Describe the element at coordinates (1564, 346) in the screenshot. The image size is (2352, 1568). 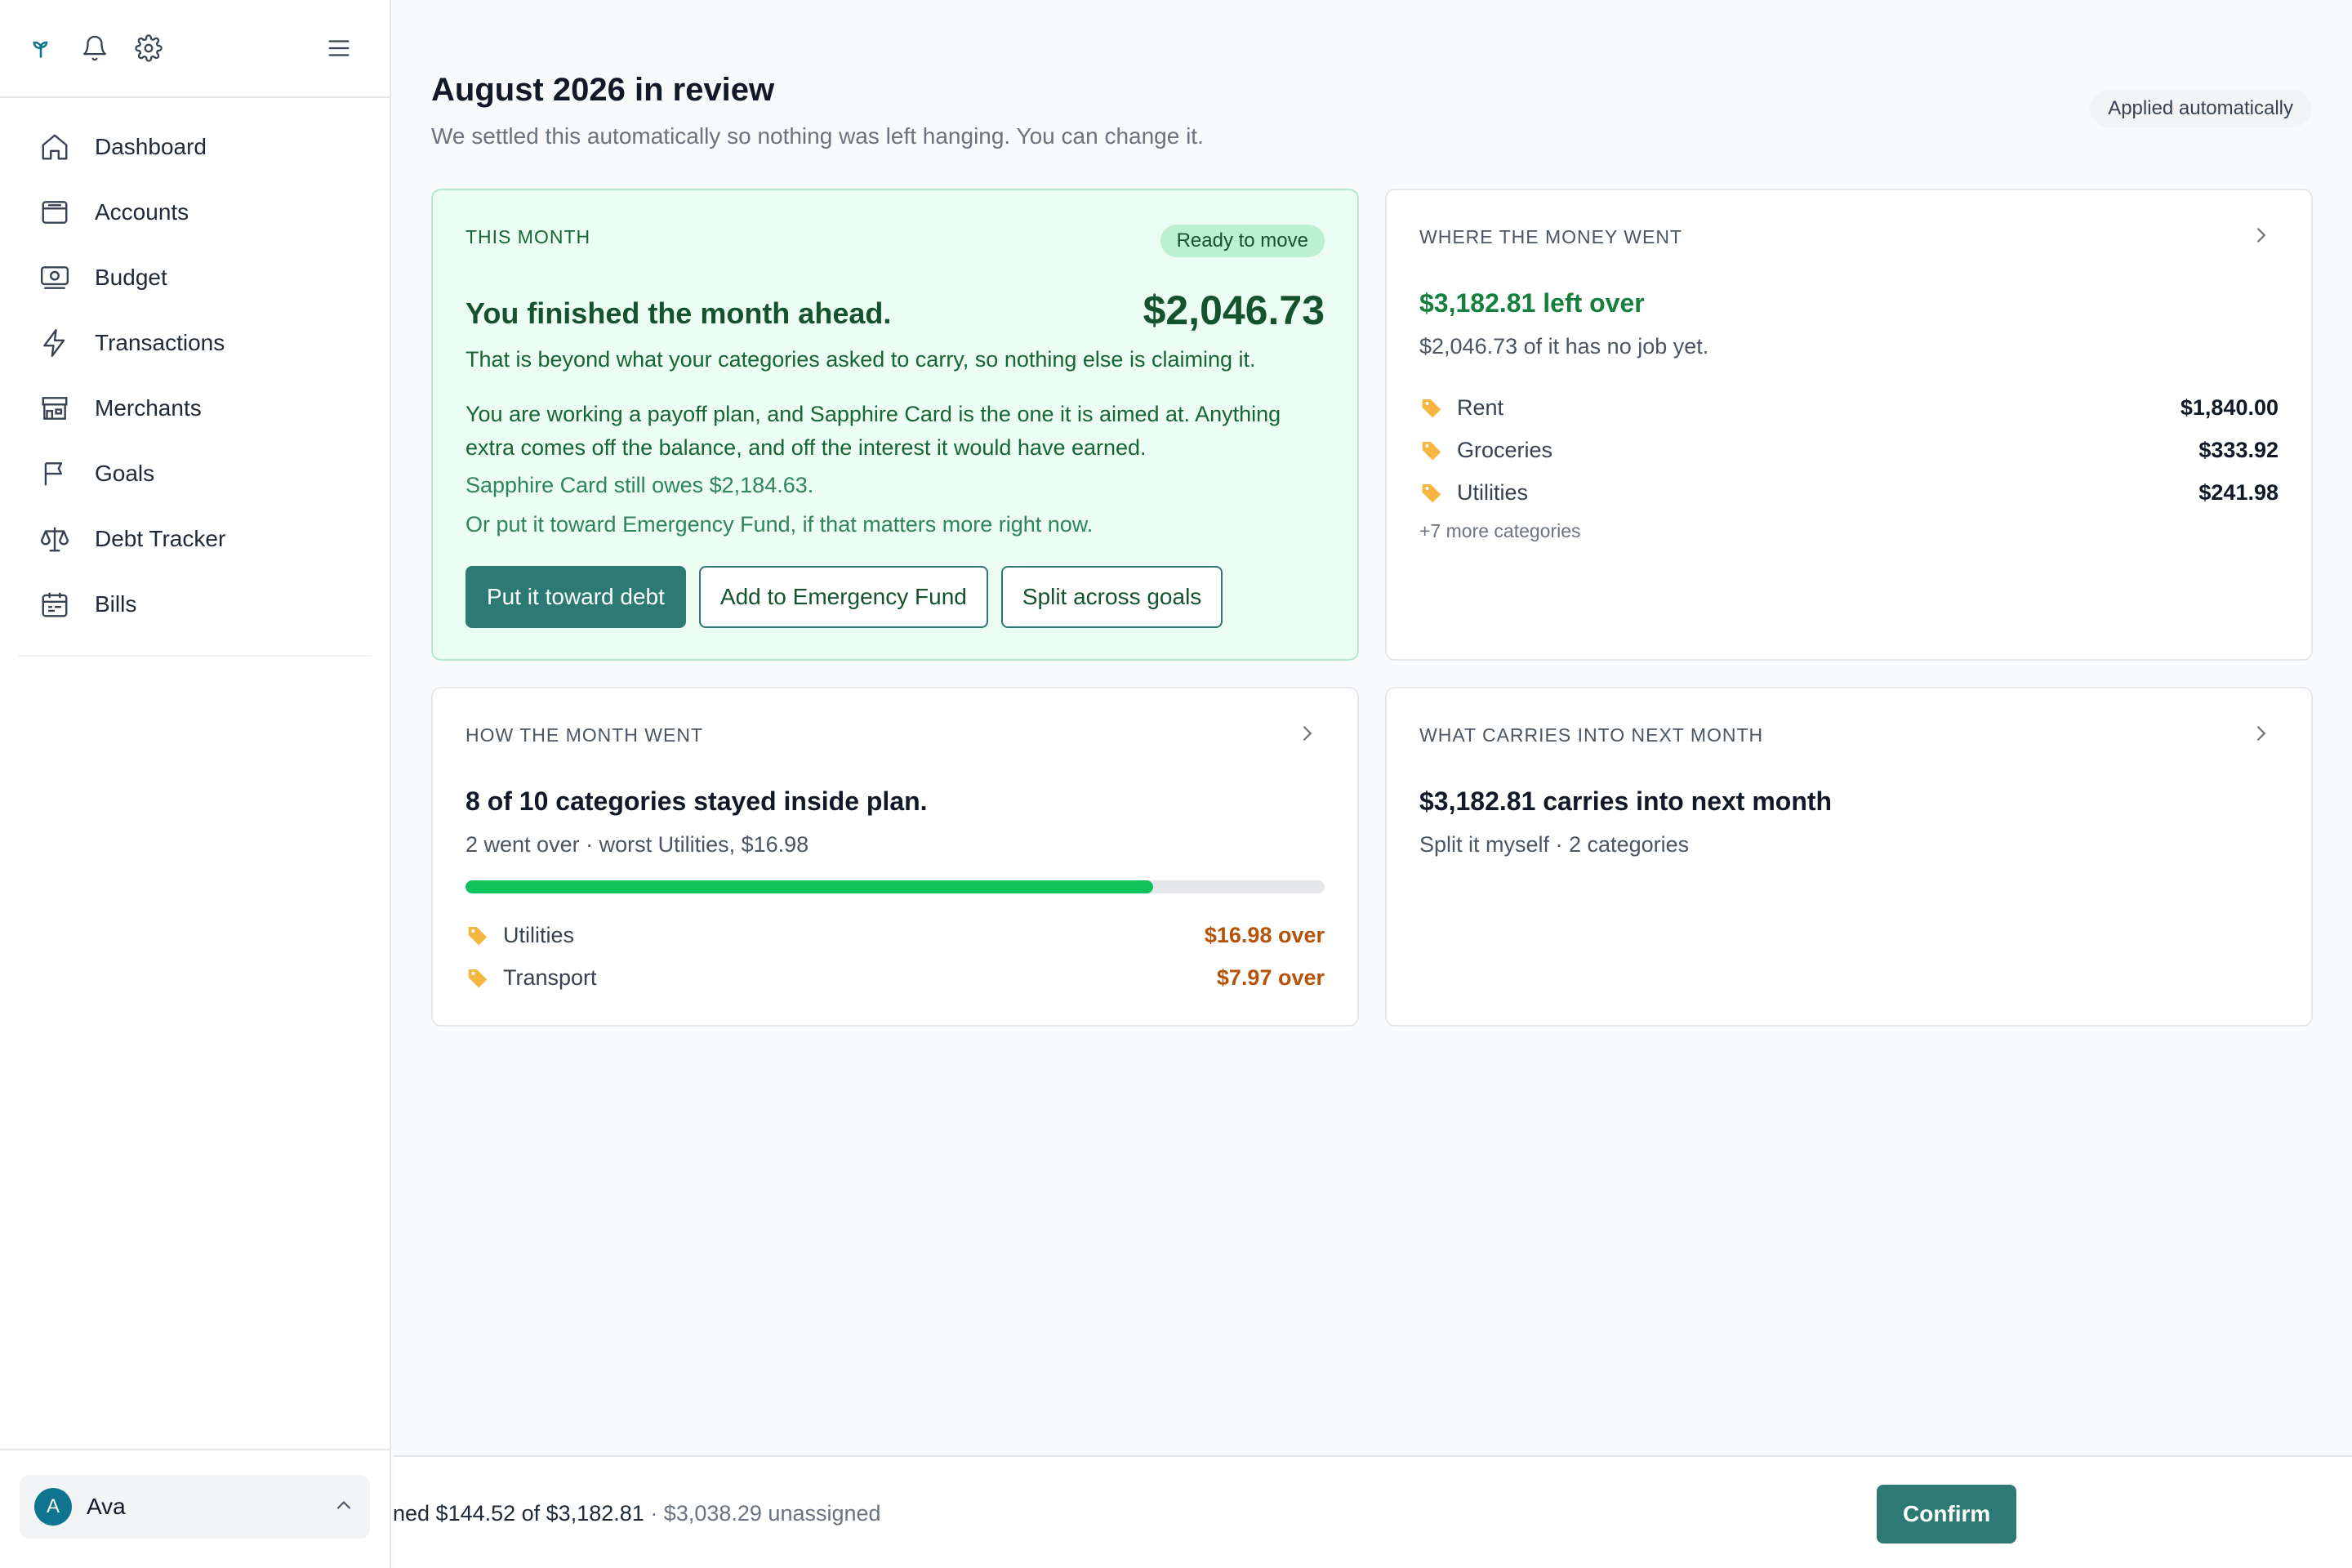
I see `no-job-text: $2,046.73 of it has no job yet.` at that location.